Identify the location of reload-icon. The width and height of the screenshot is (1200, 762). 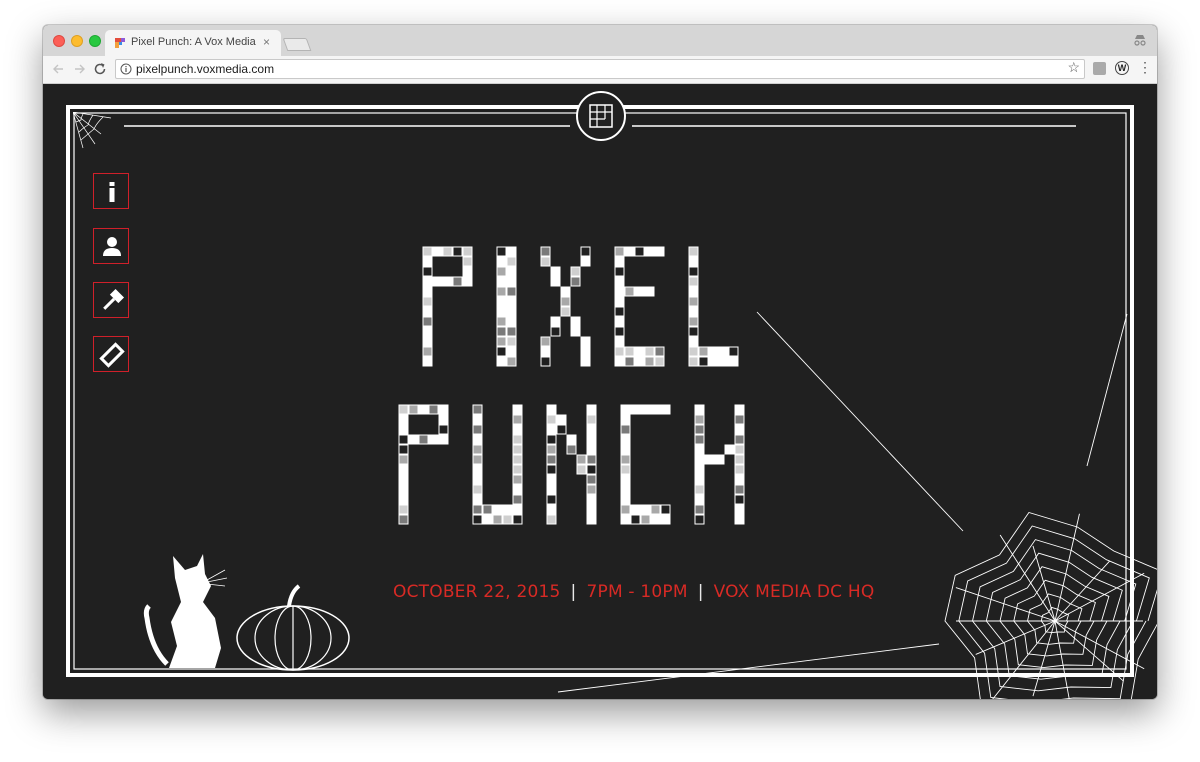
(100, 69).